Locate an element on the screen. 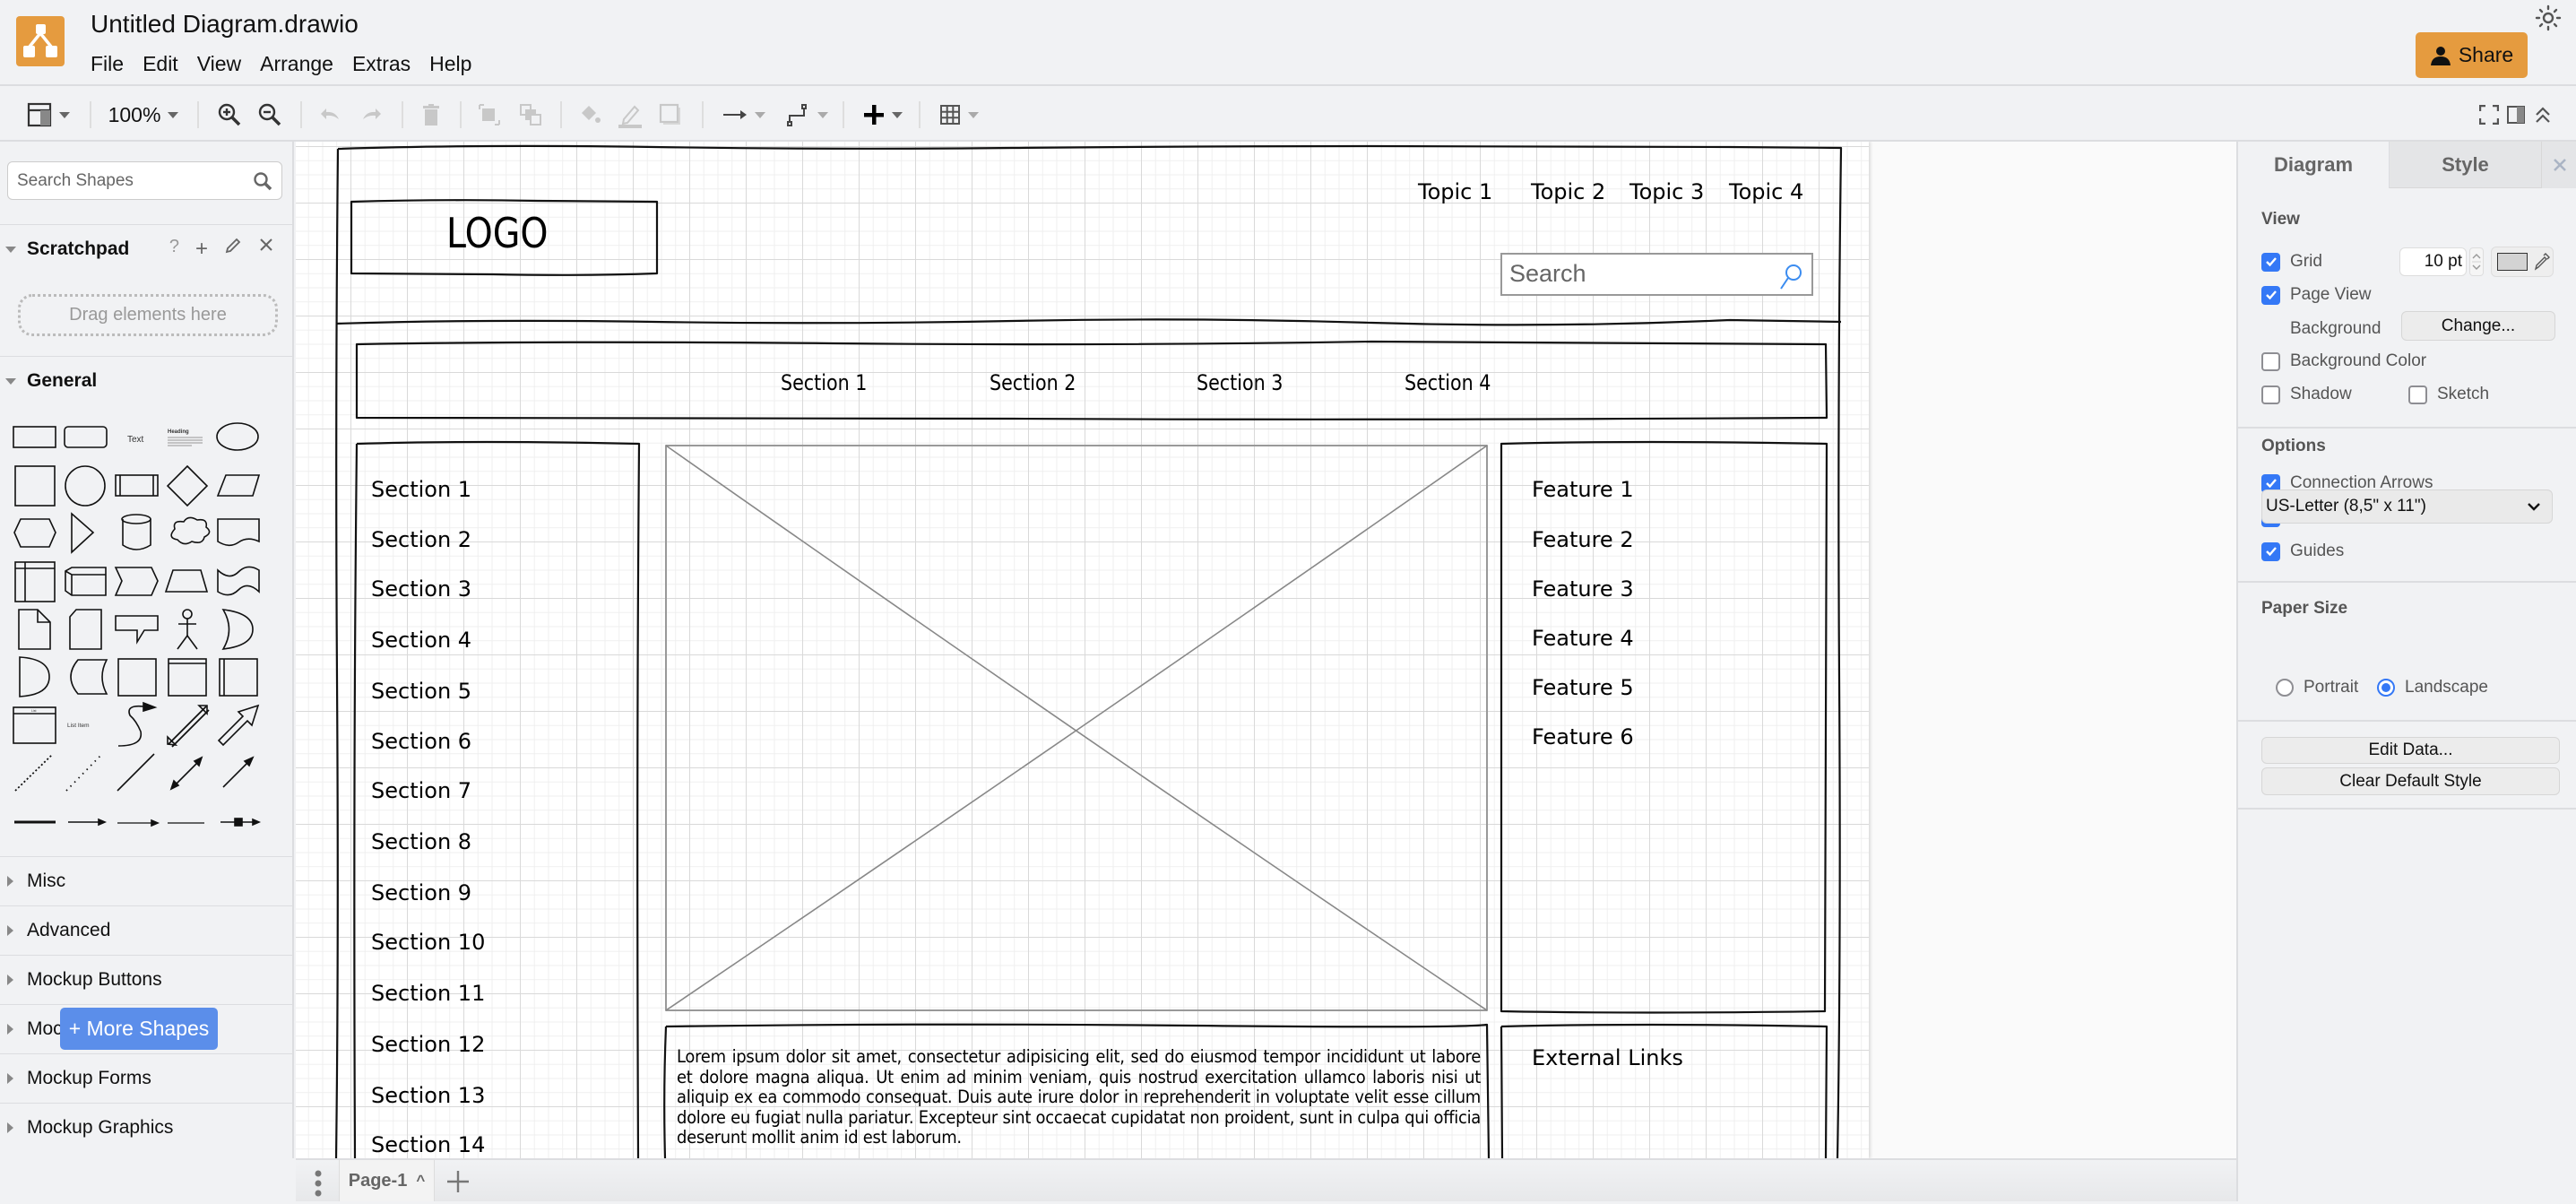 The width and height of the screenshot is (2576, 1204). fill-color-button is located at coordinates (590, 115).